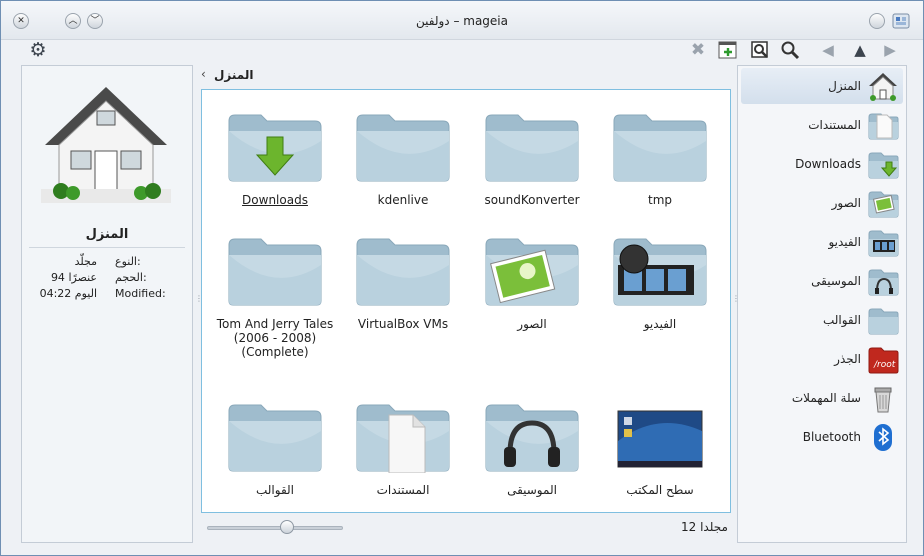 This screenshot has height=556, width=924. I want to click on window-title: دولفين – mageia, so click(462, 21).